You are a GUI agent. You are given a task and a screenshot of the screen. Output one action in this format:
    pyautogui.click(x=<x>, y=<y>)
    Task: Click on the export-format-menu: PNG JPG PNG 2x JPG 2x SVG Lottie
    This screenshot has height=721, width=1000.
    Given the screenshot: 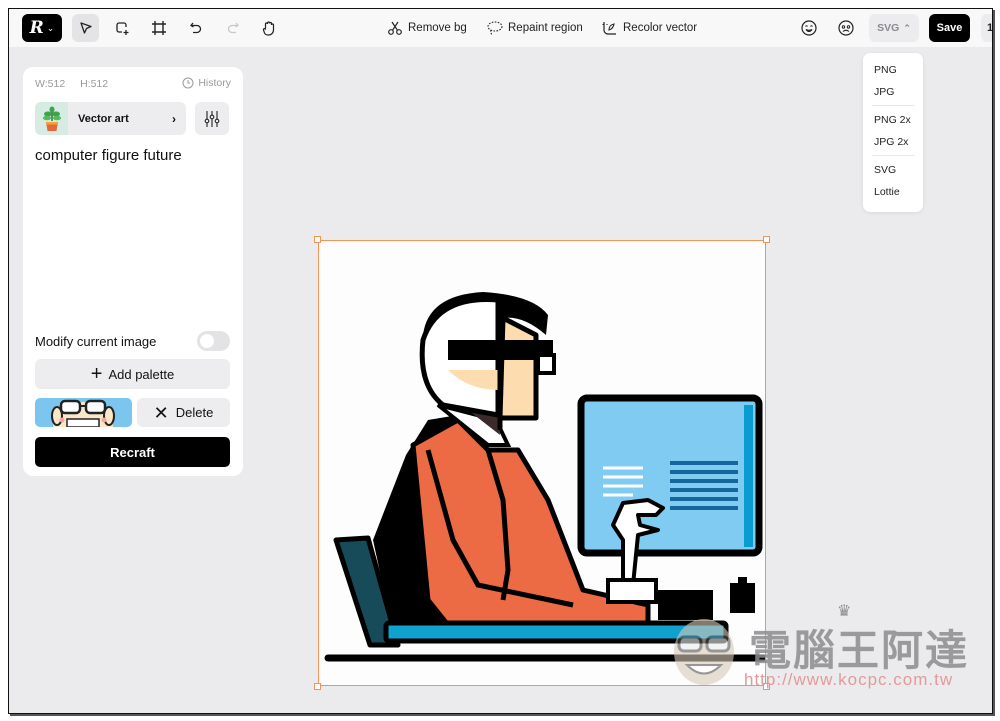 What is the action you would take?
    pyautogui.click(x=893, y=132)
    